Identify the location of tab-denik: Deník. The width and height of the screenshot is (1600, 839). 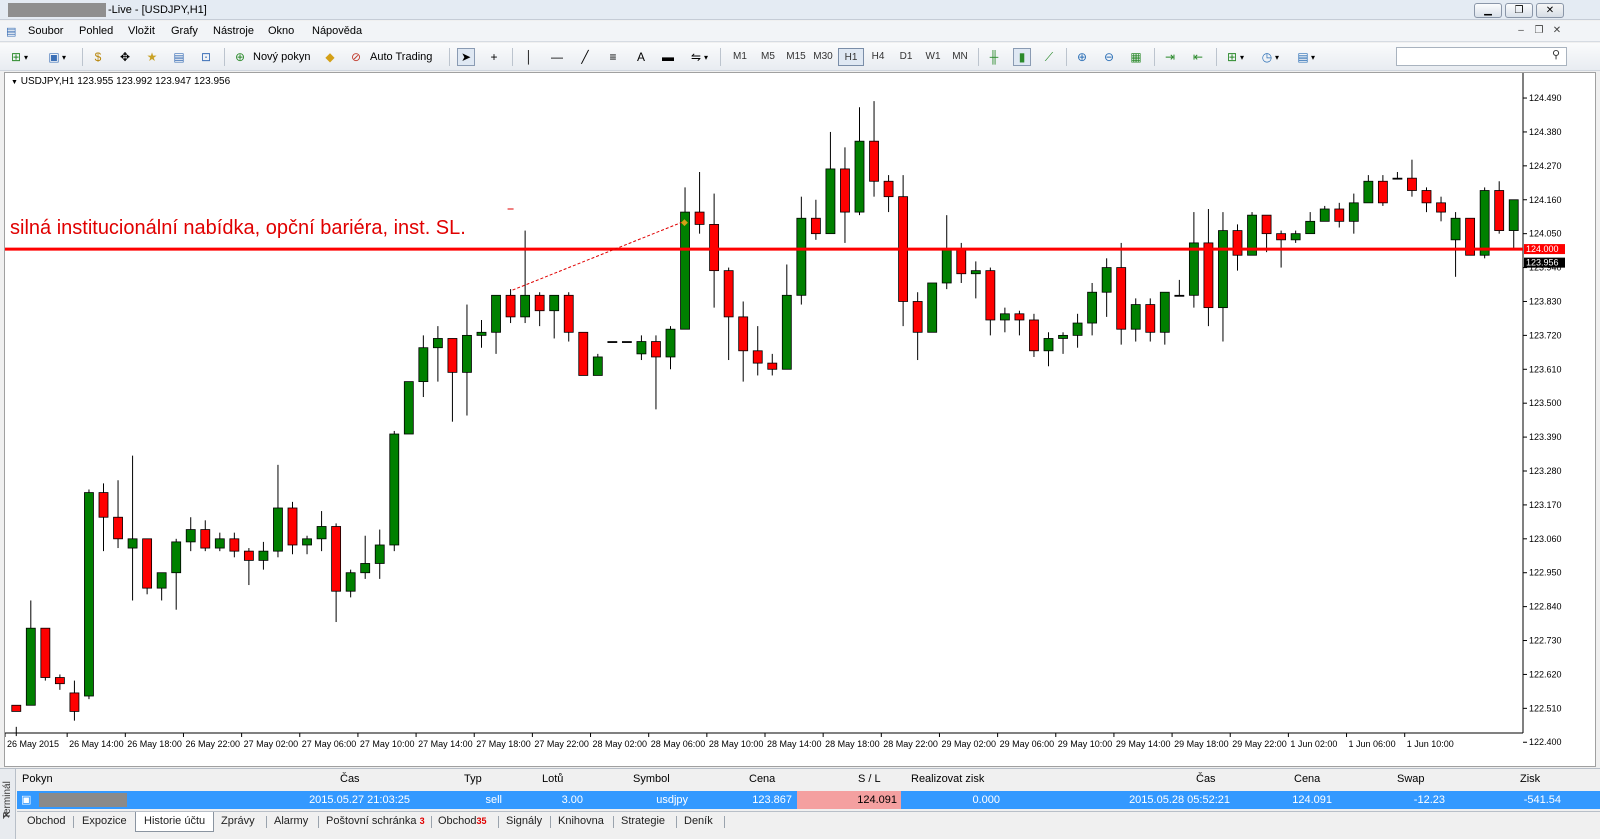
(698, 822).